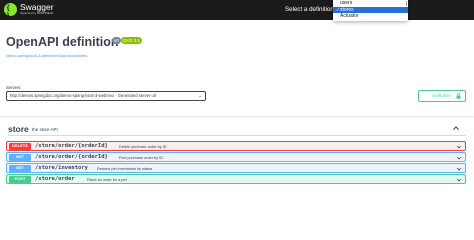 The width and height of the screenshot is (474, 240). I want to click on definition-option-users: users, so click(370, 3).